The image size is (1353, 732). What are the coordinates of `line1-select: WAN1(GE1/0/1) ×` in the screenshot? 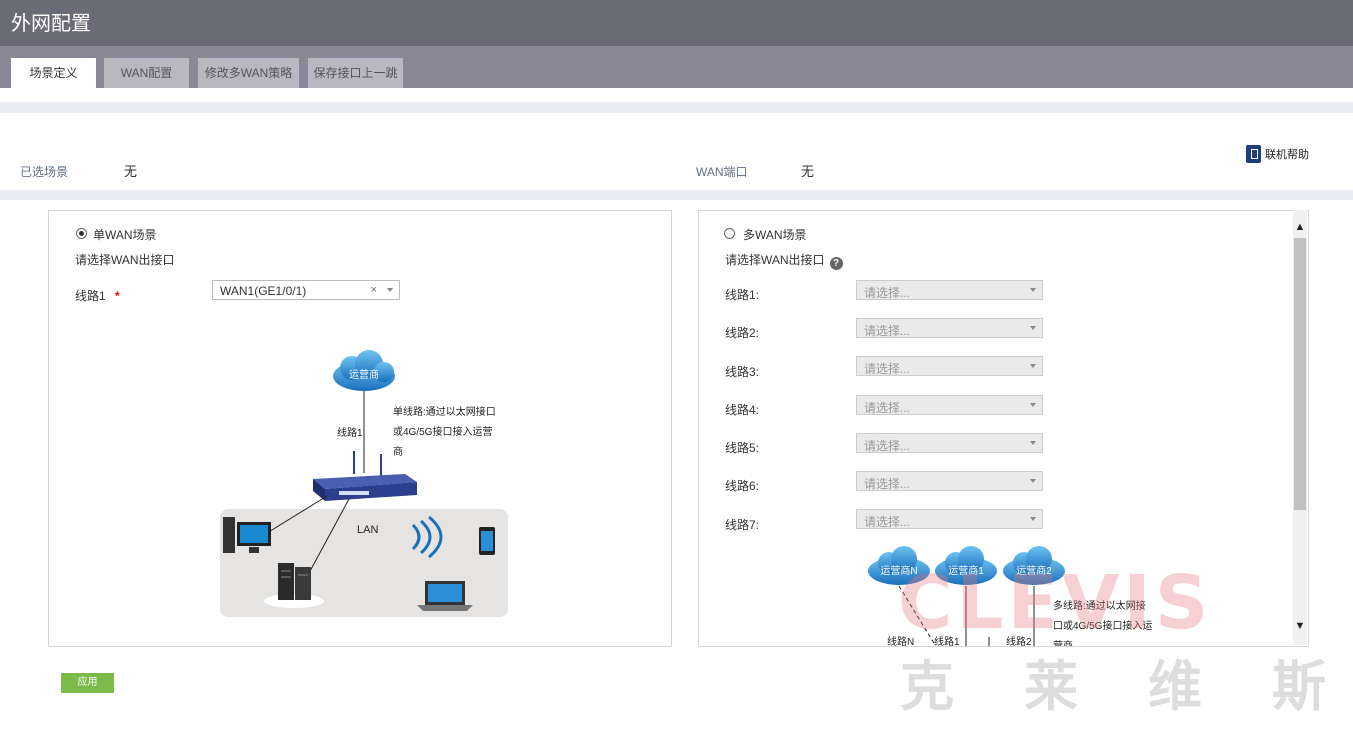 It's located at (306, 290).